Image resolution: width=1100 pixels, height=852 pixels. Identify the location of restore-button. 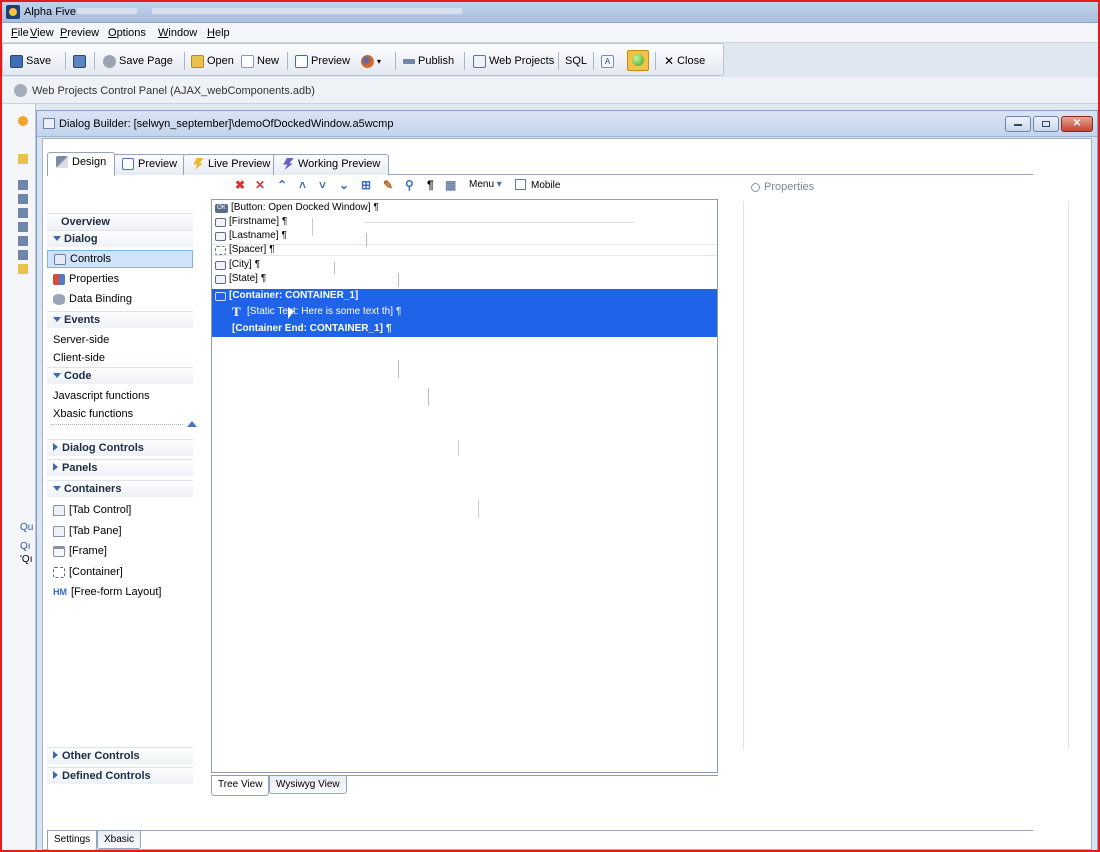
(1046, 124).